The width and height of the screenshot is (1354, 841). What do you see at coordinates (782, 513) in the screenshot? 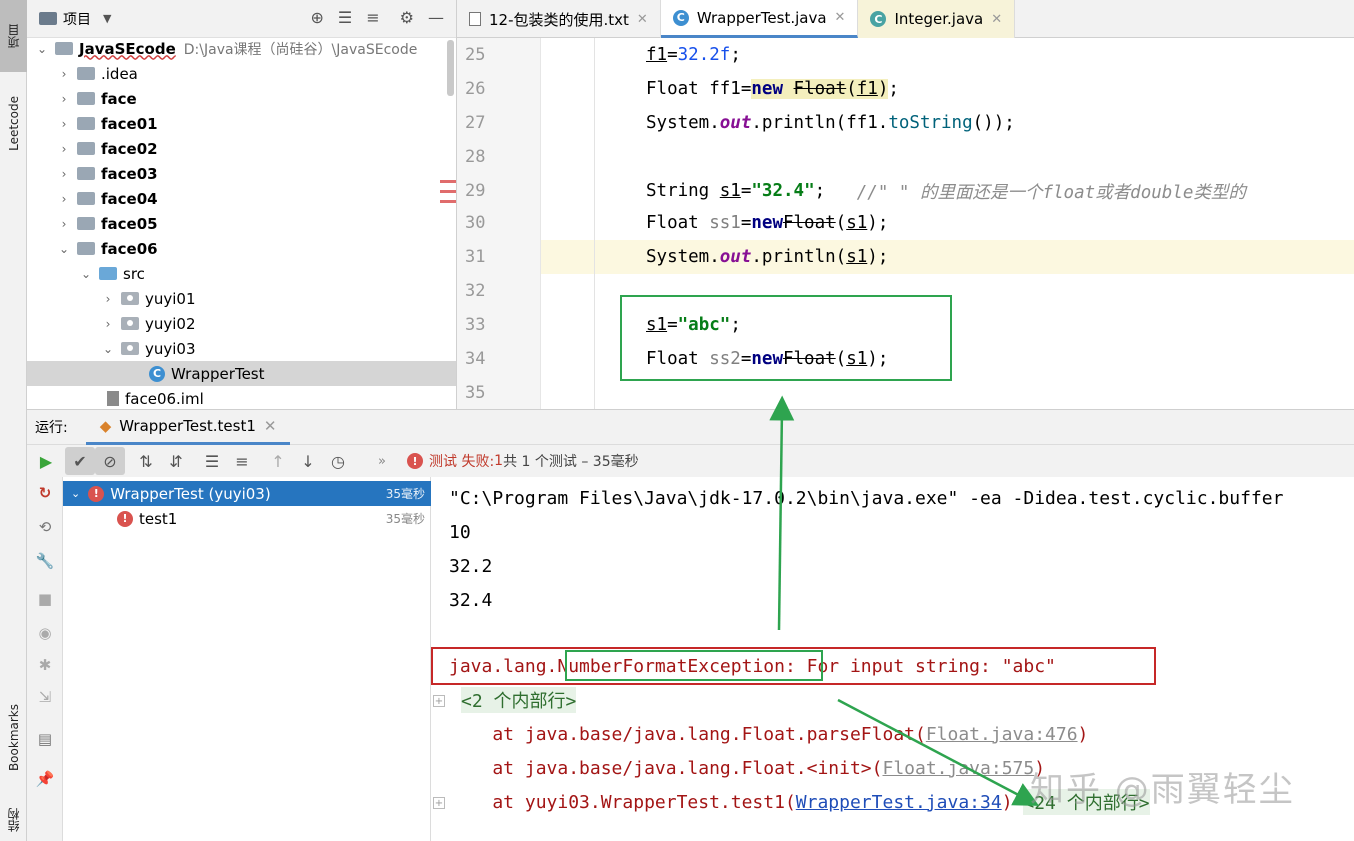
I see `arrow-up-annotation` at bounding box center [782, 513].